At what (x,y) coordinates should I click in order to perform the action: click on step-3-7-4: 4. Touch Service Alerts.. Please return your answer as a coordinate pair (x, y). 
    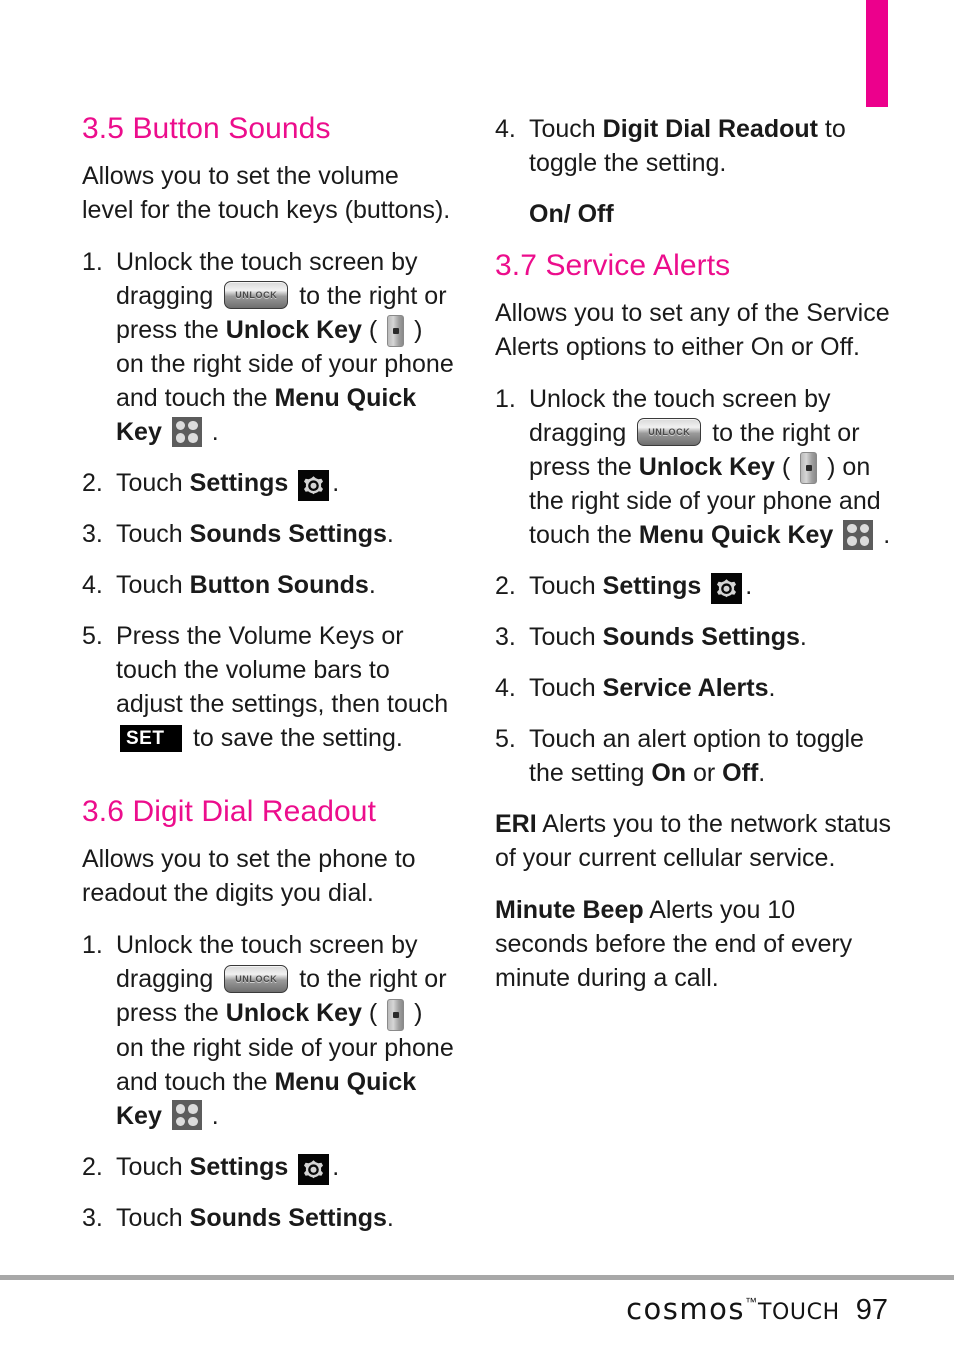
    Looking at the image, I should click on (695, 688).